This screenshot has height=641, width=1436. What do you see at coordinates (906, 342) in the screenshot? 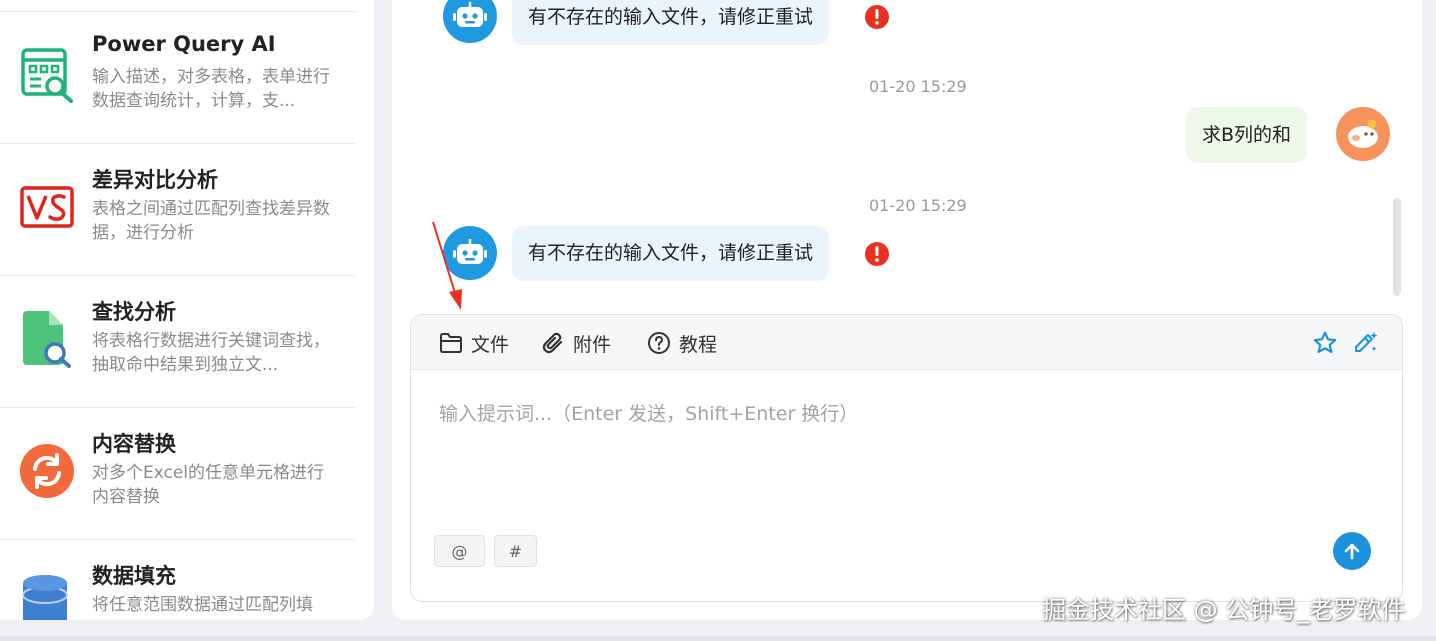
I see `composer-toolbar: 文件 附件 教程` at bounding box center [906, 342].